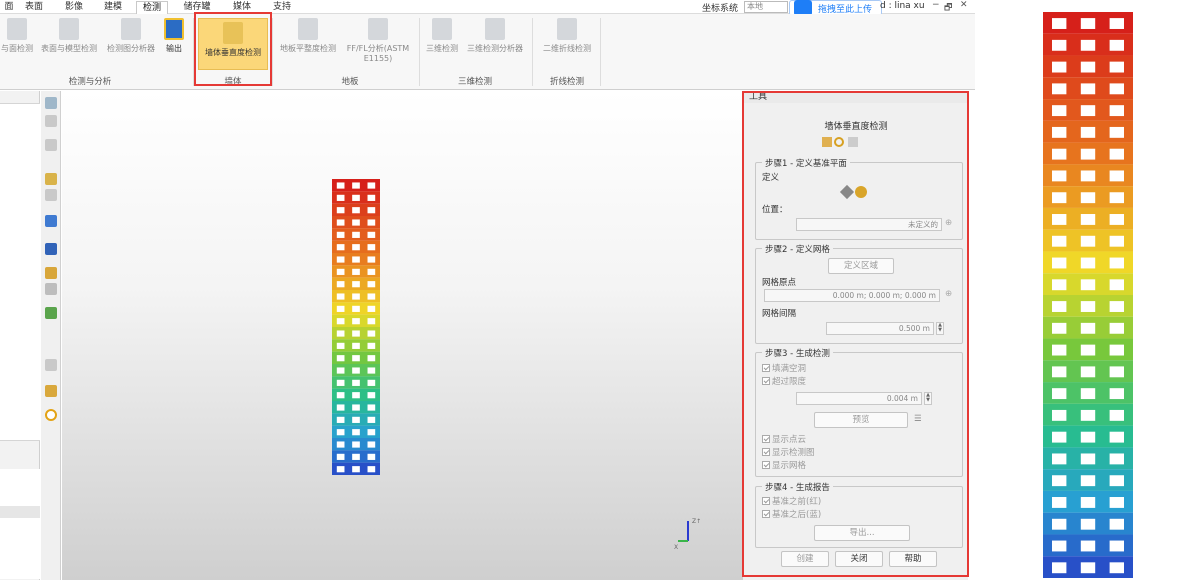 The width and height of the screenshot is (1200, 580). What do you see at coordinates (378, 44) in the screenshot?
I see `ribbon-btn-ff-fl: FF/FL分析(ASTM E1155)` at bounding box center [378, 44].